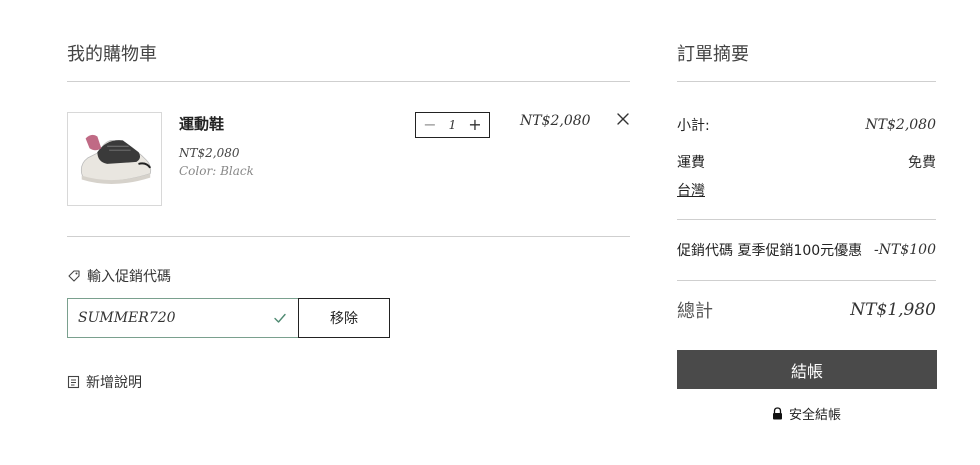 The image size is (980, 465). I want to click on secure-checkout-label: 安全結帳, so click(815, 415).